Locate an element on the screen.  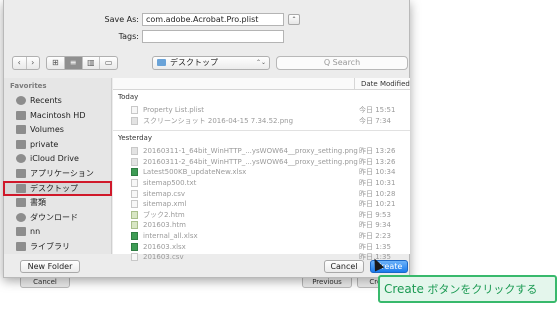
file-row: internal_all.xlsx 昨日 2:23 is located at coordinates (261, 236).